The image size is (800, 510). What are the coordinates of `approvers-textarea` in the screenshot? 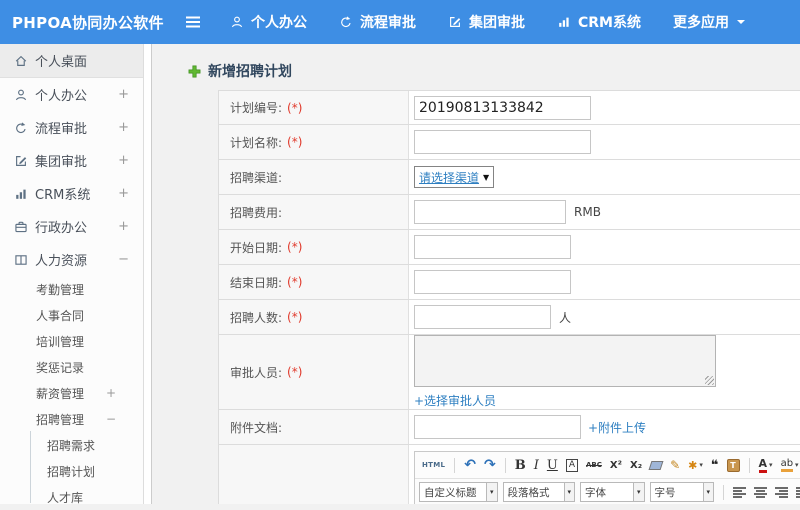 It's located at (565, 361).